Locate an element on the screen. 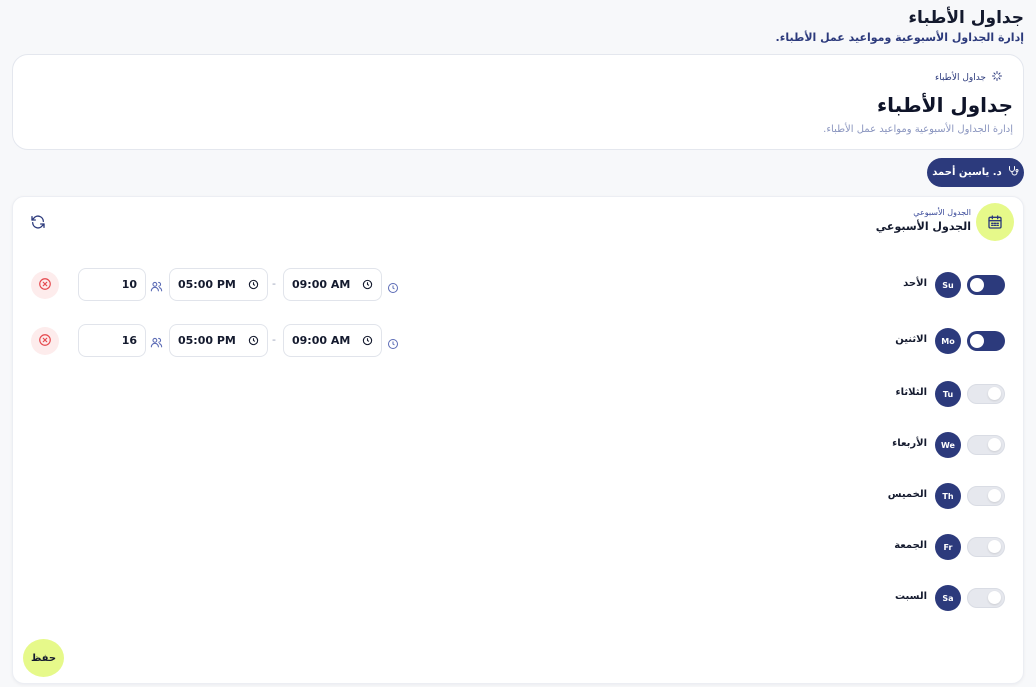 The image size is (1036, 687). refresh-icon is located at coordinates (38, 222).